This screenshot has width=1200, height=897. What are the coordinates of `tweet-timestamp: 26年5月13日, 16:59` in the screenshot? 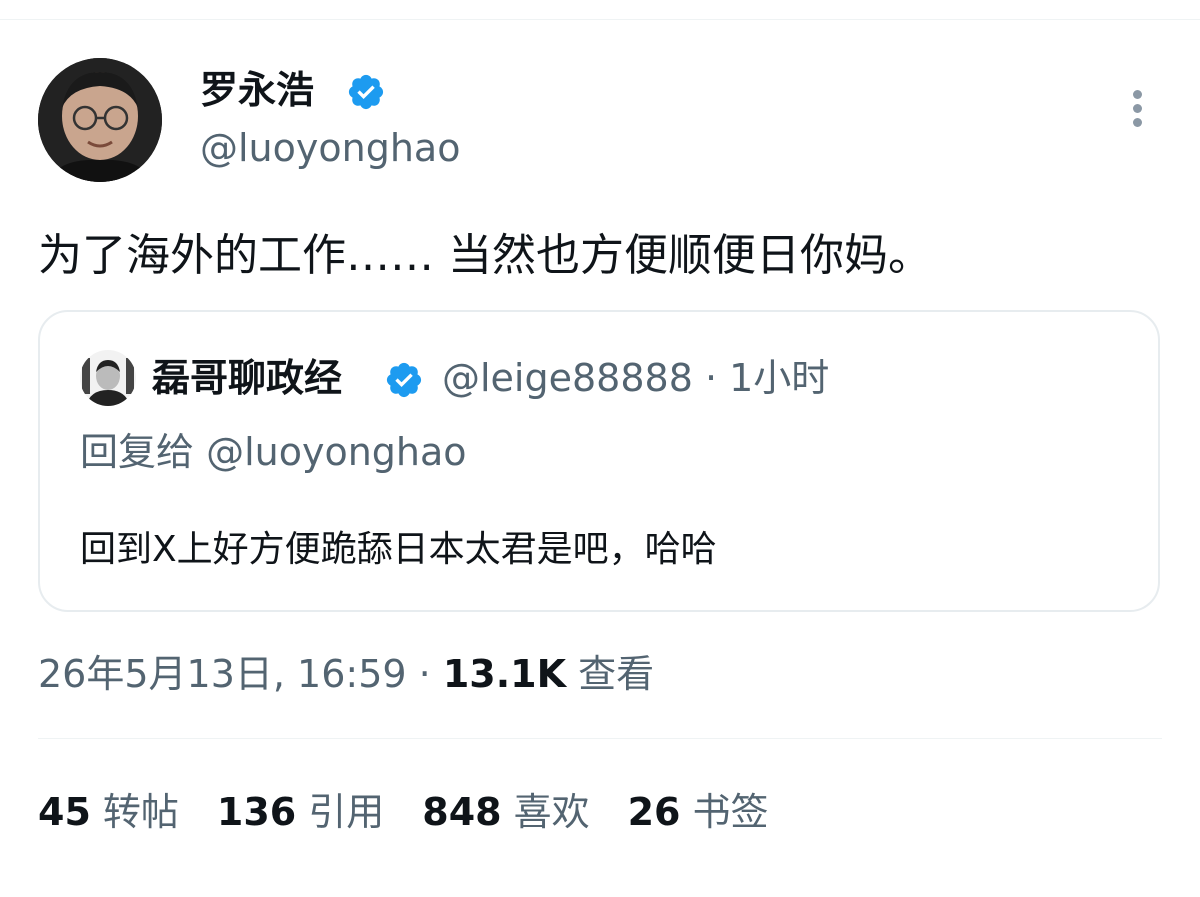 It's located at (222, 674).